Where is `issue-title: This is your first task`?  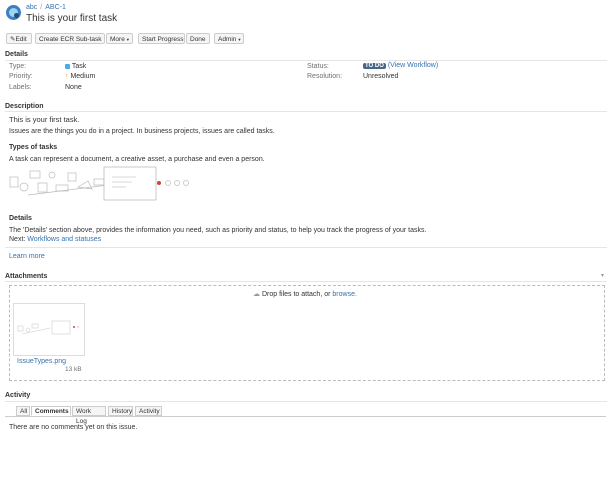
issue-title: This is your first task is located at coordinates (71, 18).